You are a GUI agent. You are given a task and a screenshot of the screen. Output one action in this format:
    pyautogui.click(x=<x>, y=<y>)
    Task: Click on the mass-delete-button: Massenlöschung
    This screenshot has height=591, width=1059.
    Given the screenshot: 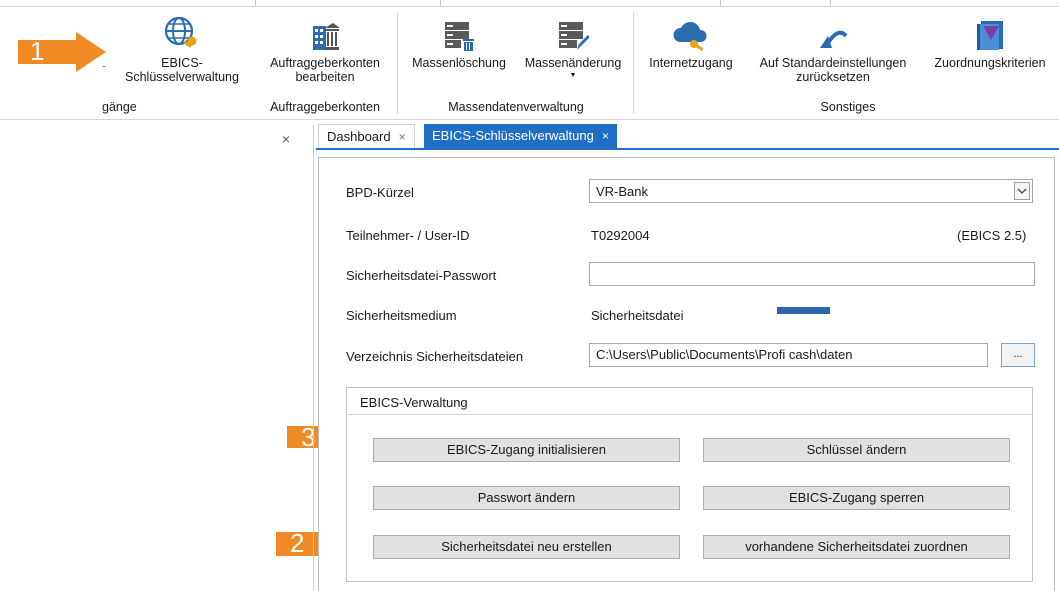 What is the action you would take?
    pyautogui.click(x=459, y=41)
    